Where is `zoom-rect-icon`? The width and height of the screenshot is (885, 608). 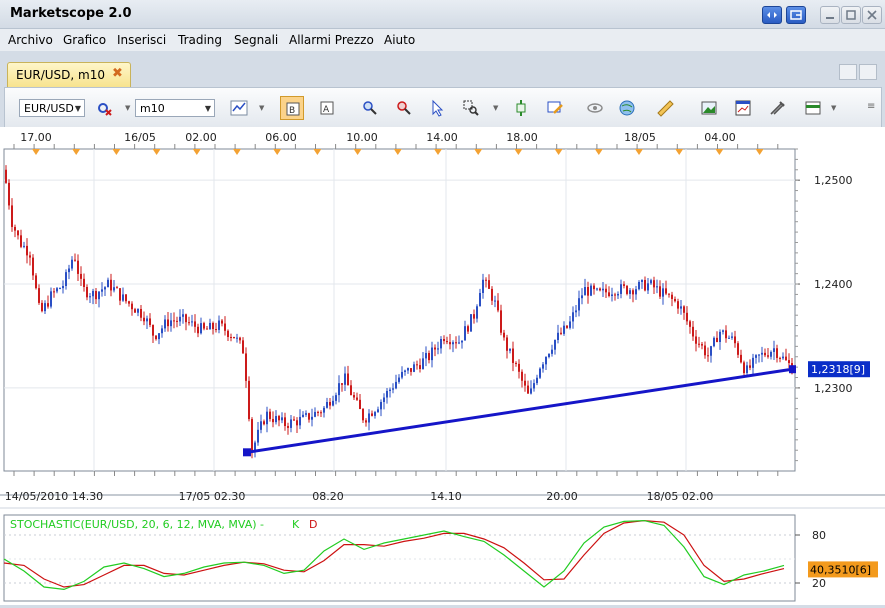 zoom-rect-icon is located at coordinates (471, 108).